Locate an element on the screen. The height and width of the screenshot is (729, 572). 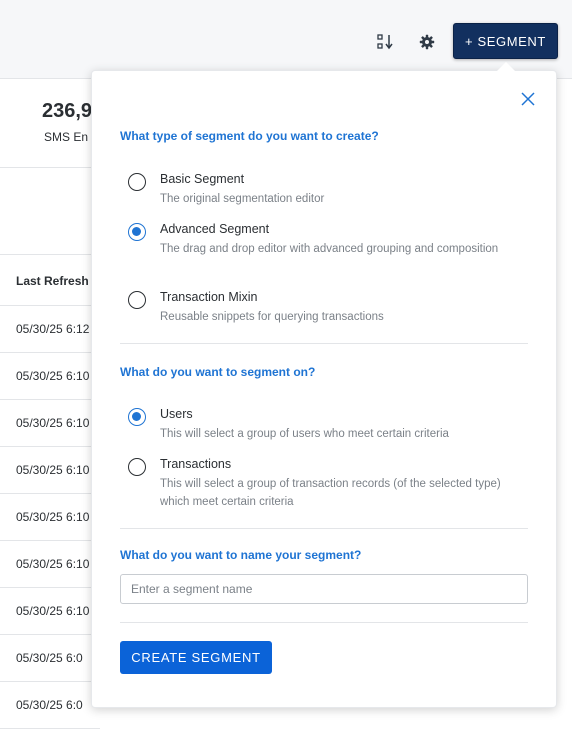
sort-icon is located at coordinates (386, 42).